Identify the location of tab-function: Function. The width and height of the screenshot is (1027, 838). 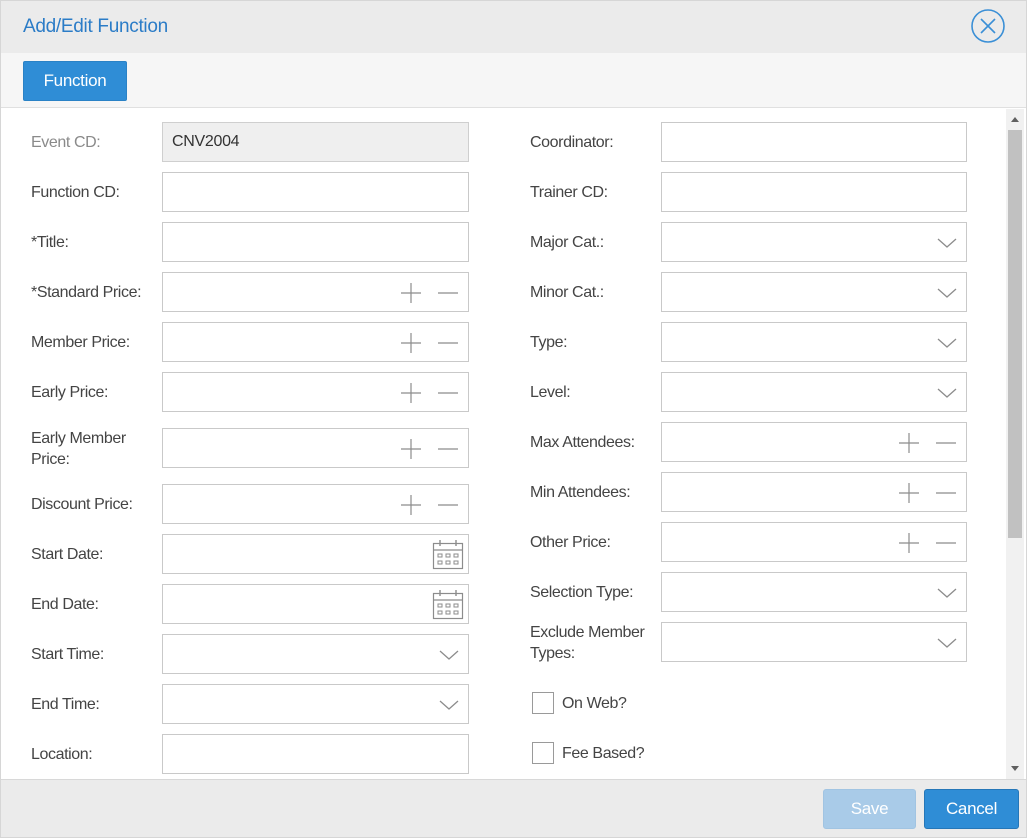
(75, 81).